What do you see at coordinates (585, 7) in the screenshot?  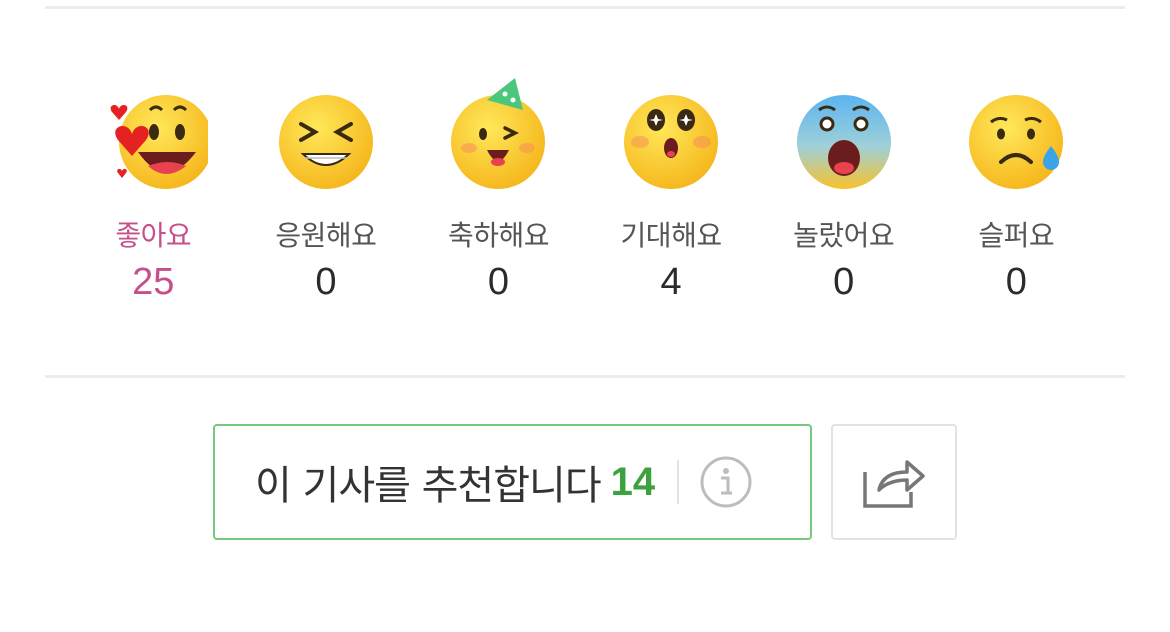 I see `top-divider` at bounding box center [585, 7].